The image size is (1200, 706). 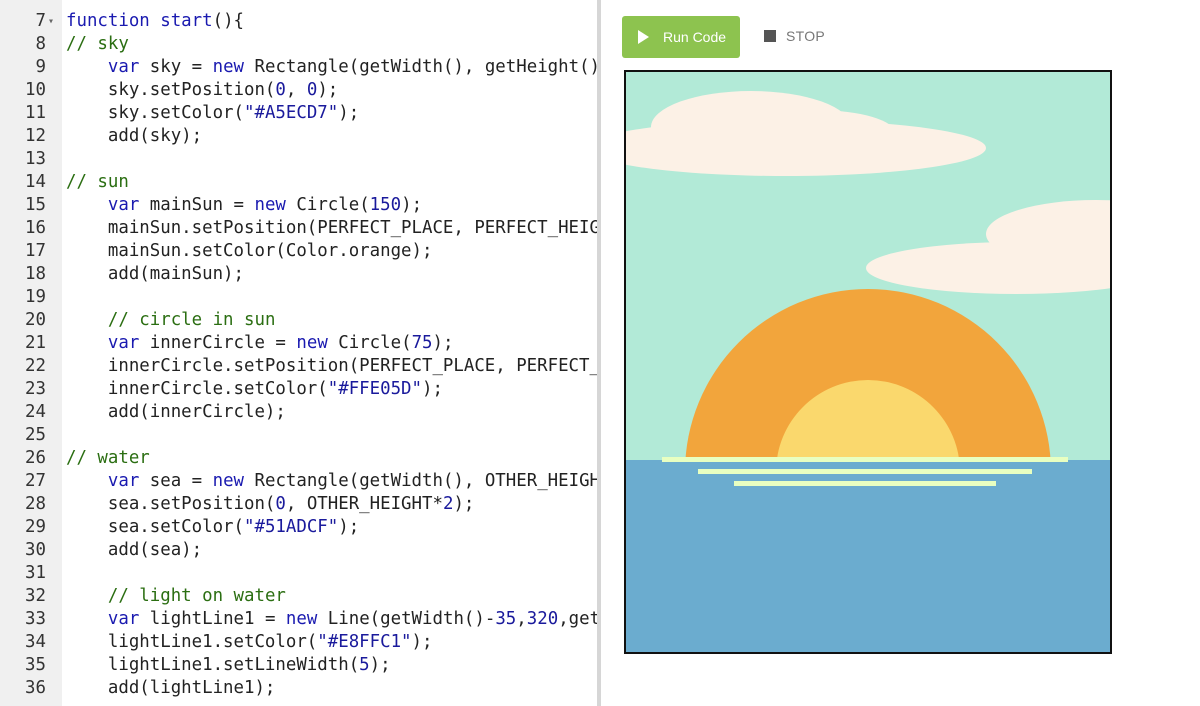 What do you see at coordinates (422, 343) in the screenshot?
I see `code-token: 75` at bounding box center [422, 343].